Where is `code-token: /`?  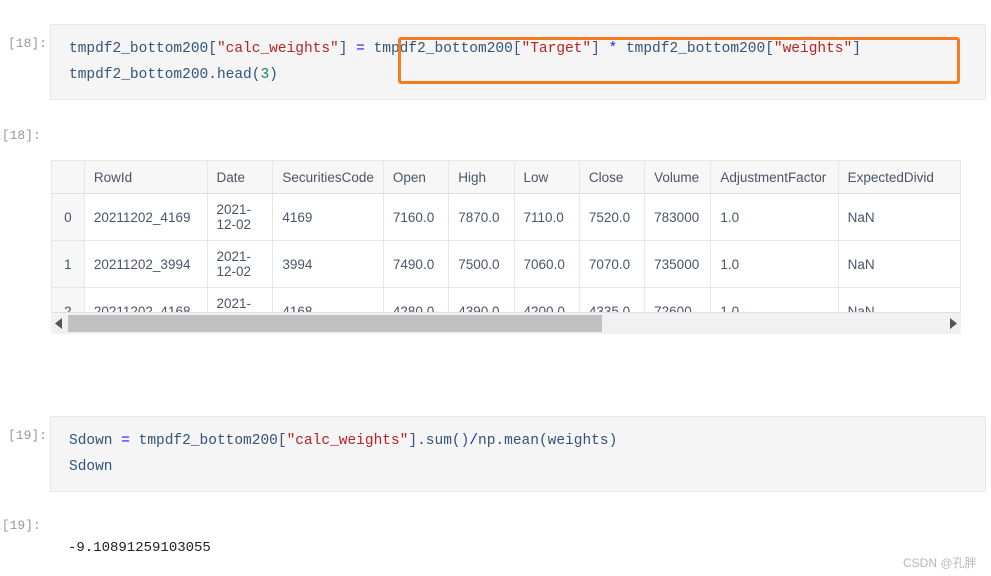
code-token: / is located at coordinates (474, 441).